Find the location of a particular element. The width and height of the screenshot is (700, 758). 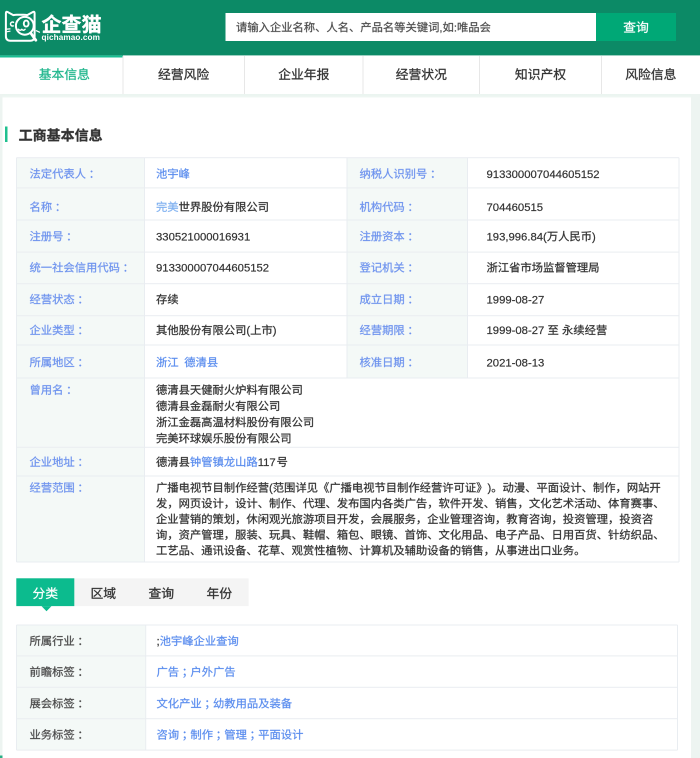

svg-text: 2021-08-13 is located at coordinates (516, 363).